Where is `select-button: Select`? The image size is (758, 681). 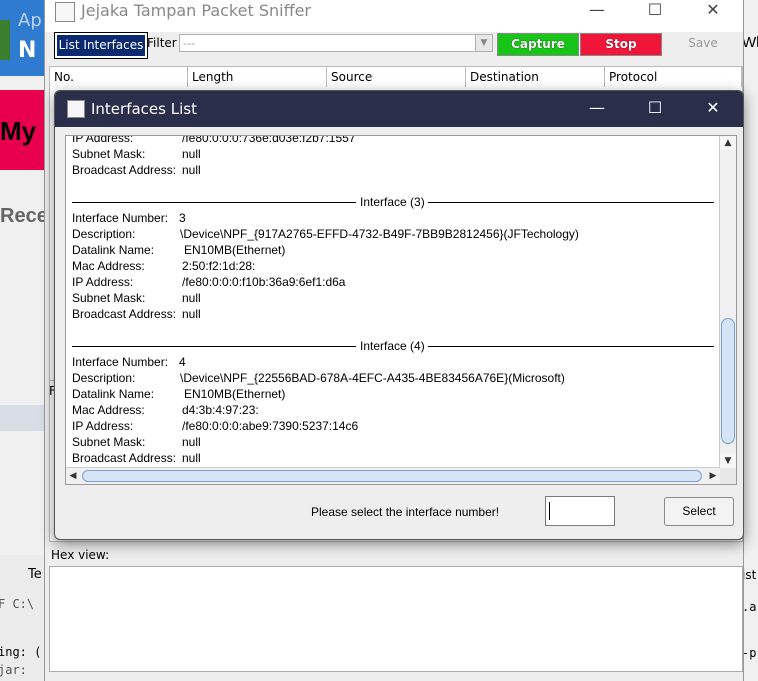 select-button: Select is located at coordinates (699, 511).